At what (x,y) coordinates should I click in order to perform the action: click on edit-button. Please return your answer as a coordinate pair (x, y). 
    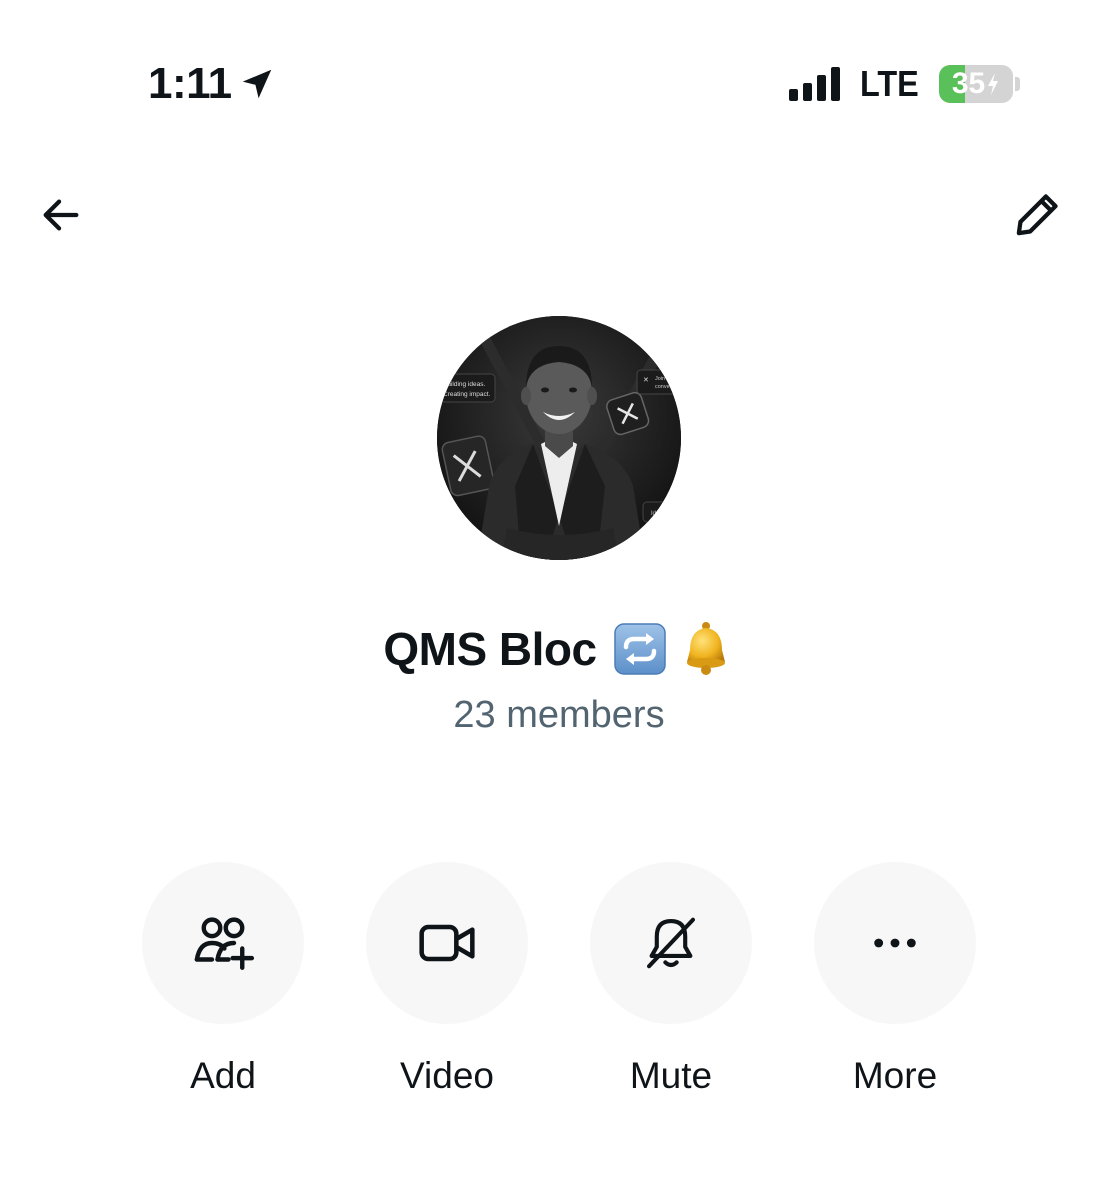
    Looking at the image, I should click on (1038, 214).